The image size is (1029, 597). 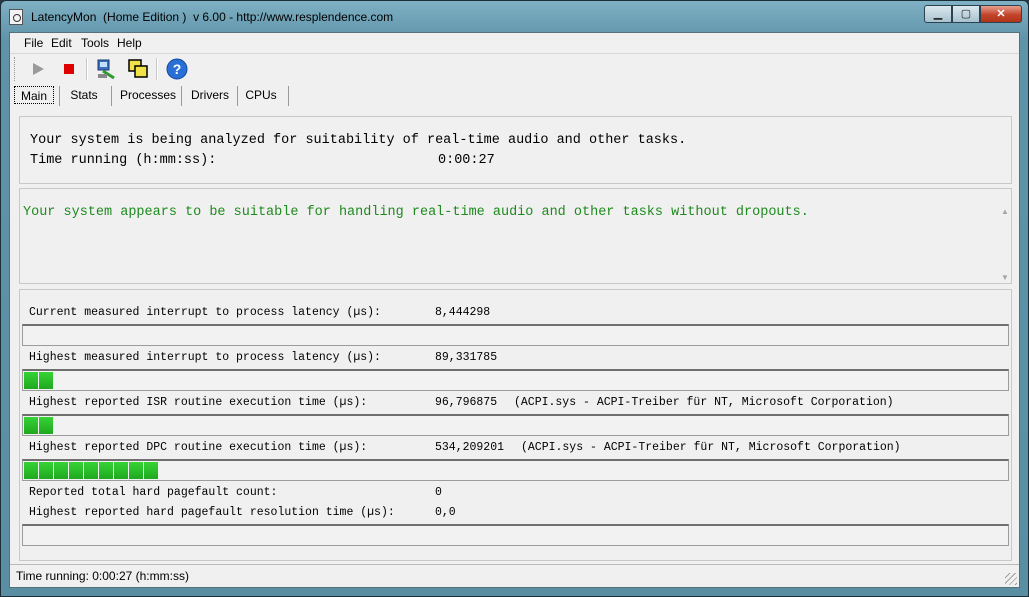 What do you see at coordinates (466, 160) in the screenshot?
I see `time-running-value: 0:00:27` at bounding box center [466, 160].